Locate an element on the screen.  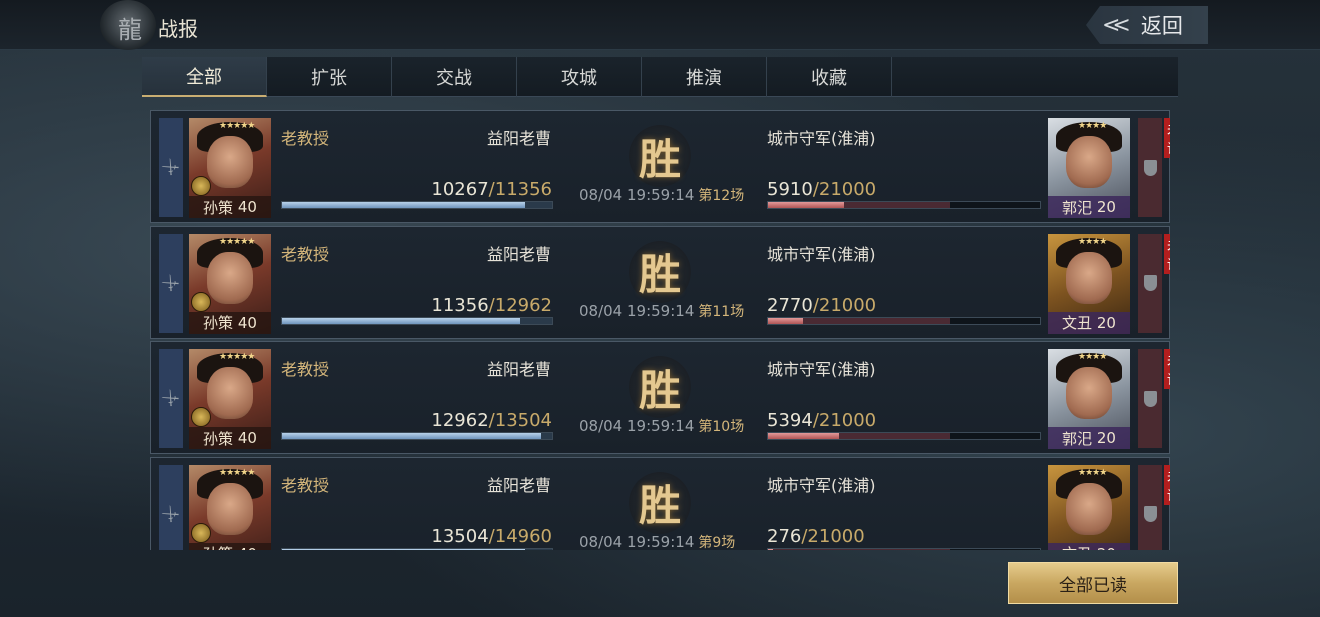
back-button: << 返回 is located at coordinates (1147, 25).